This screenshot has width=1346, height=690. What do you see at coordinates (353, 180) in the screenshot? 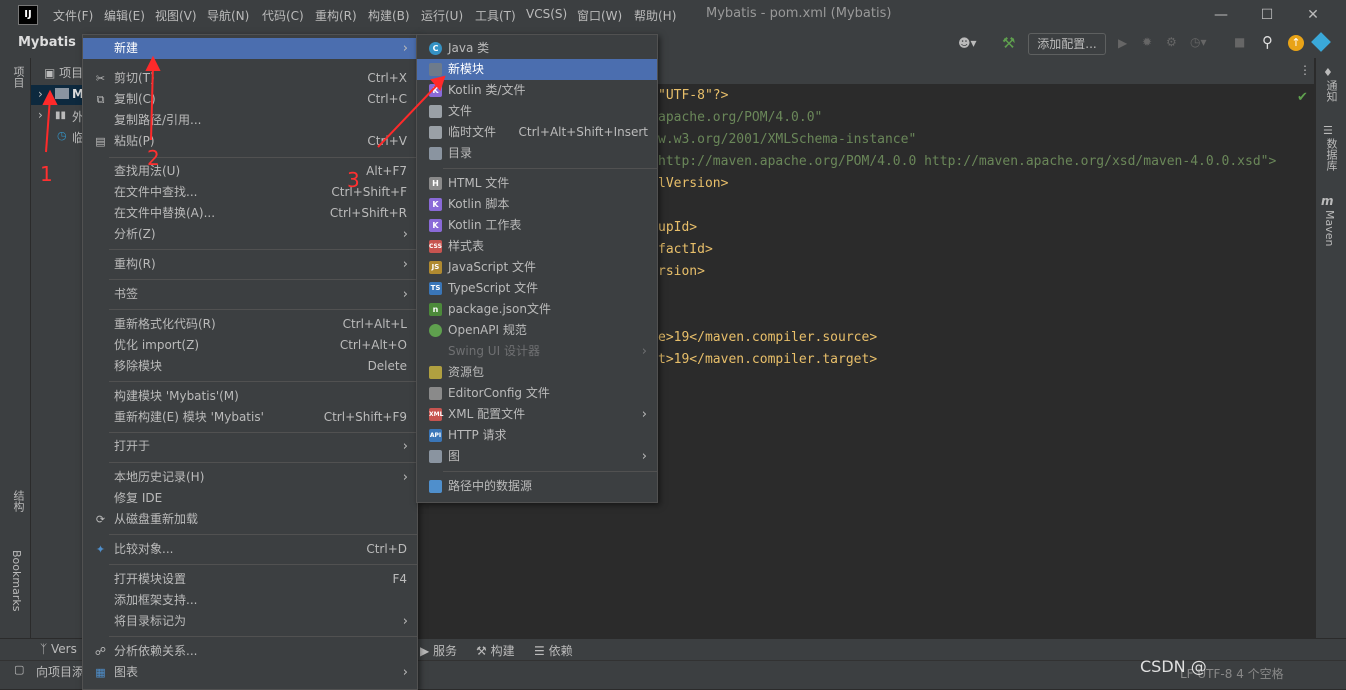
I see `annotation-number-3: 3` at bounding box center [353, 180].